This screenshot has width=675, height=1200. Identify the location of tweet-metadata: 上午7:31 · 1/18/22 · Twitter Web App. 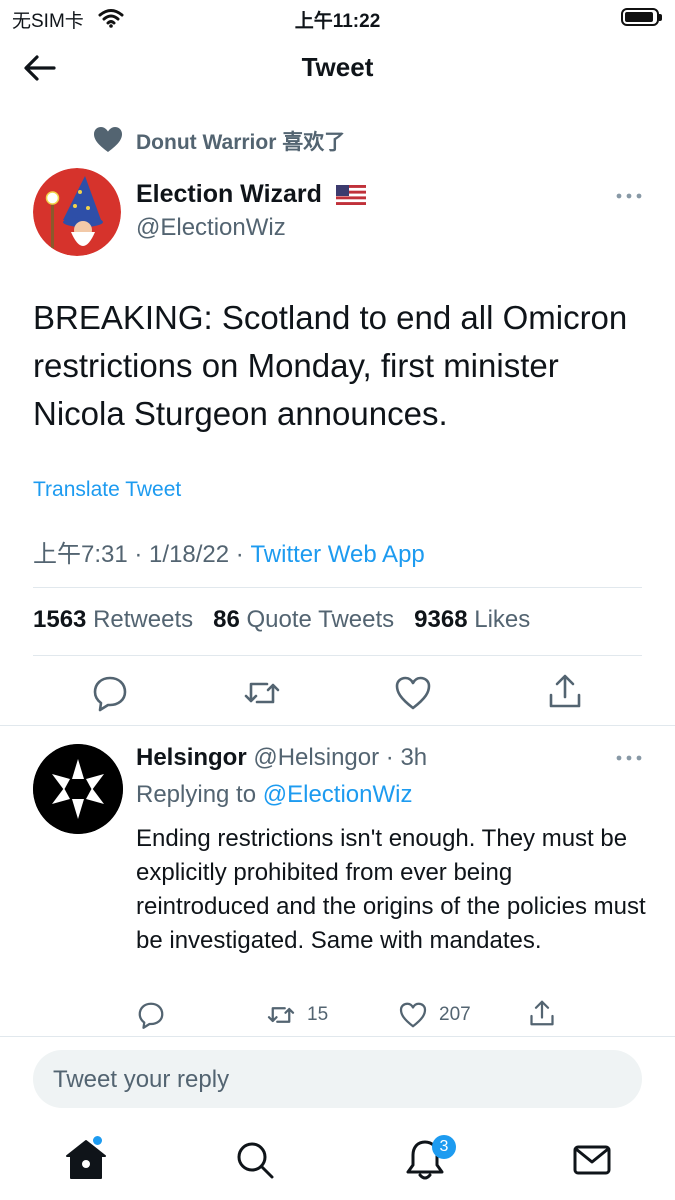
(229, 554).